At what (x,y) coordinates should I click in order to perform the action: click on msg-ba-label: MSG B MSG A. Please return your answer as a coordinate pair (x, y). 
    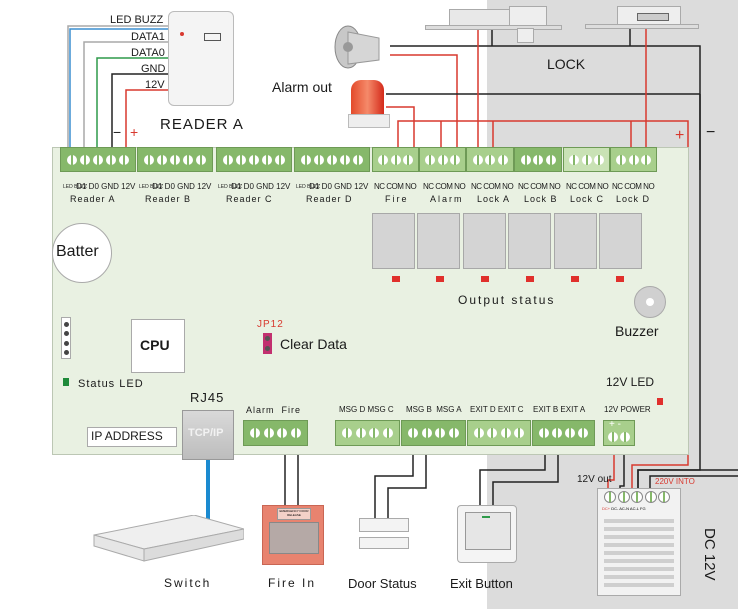
    Looking at the image, I should click on (434, 409).